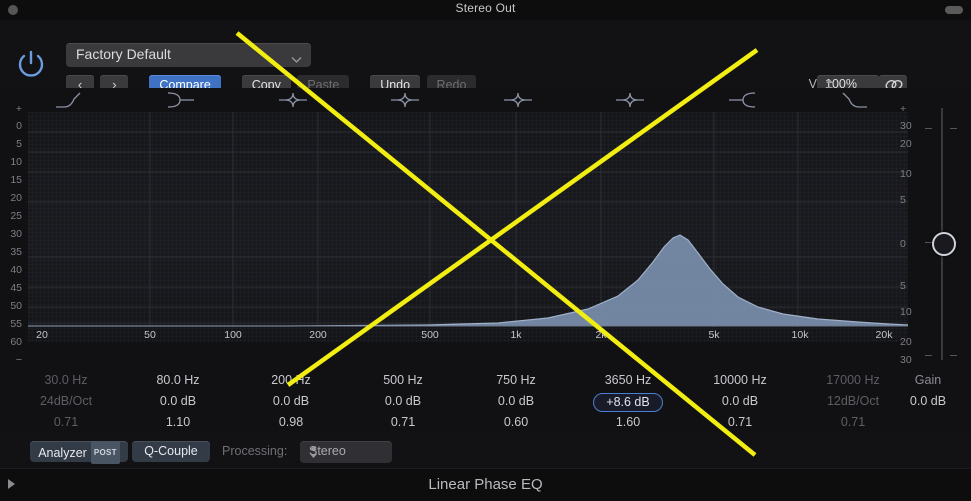  What do you see at coordinates (906, 174) in the screenshot?
I see `axis-right-10: 10` at bounding box center [906, 174].